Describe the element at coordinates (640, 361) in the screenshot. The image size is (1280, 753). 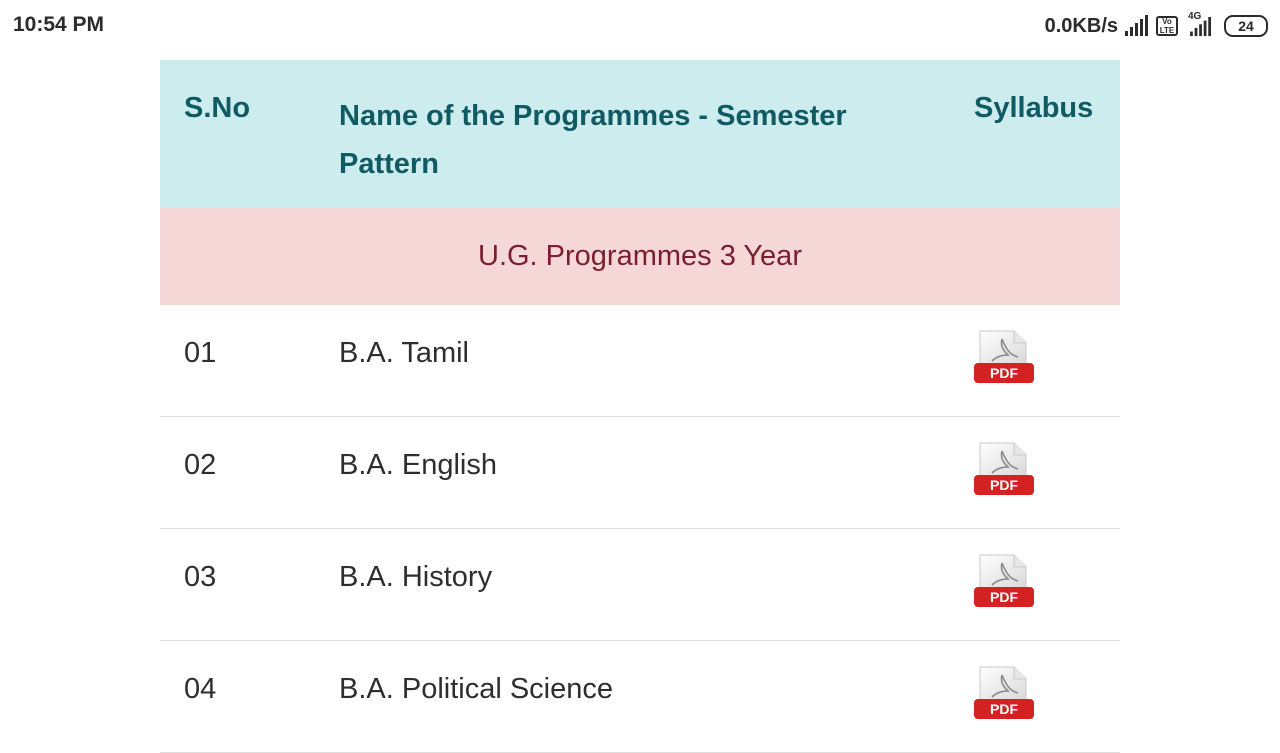
I see `table-row: 01 B.A. Tamil PDF` at that location.